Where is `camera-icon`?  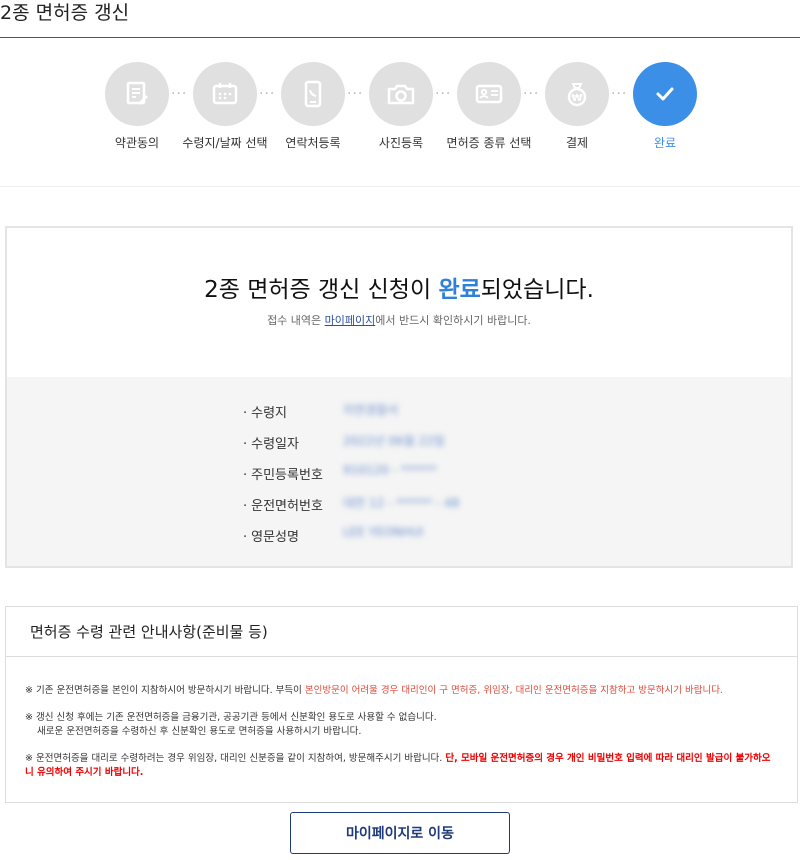
camera-icon is located at coordinates (401, 94).